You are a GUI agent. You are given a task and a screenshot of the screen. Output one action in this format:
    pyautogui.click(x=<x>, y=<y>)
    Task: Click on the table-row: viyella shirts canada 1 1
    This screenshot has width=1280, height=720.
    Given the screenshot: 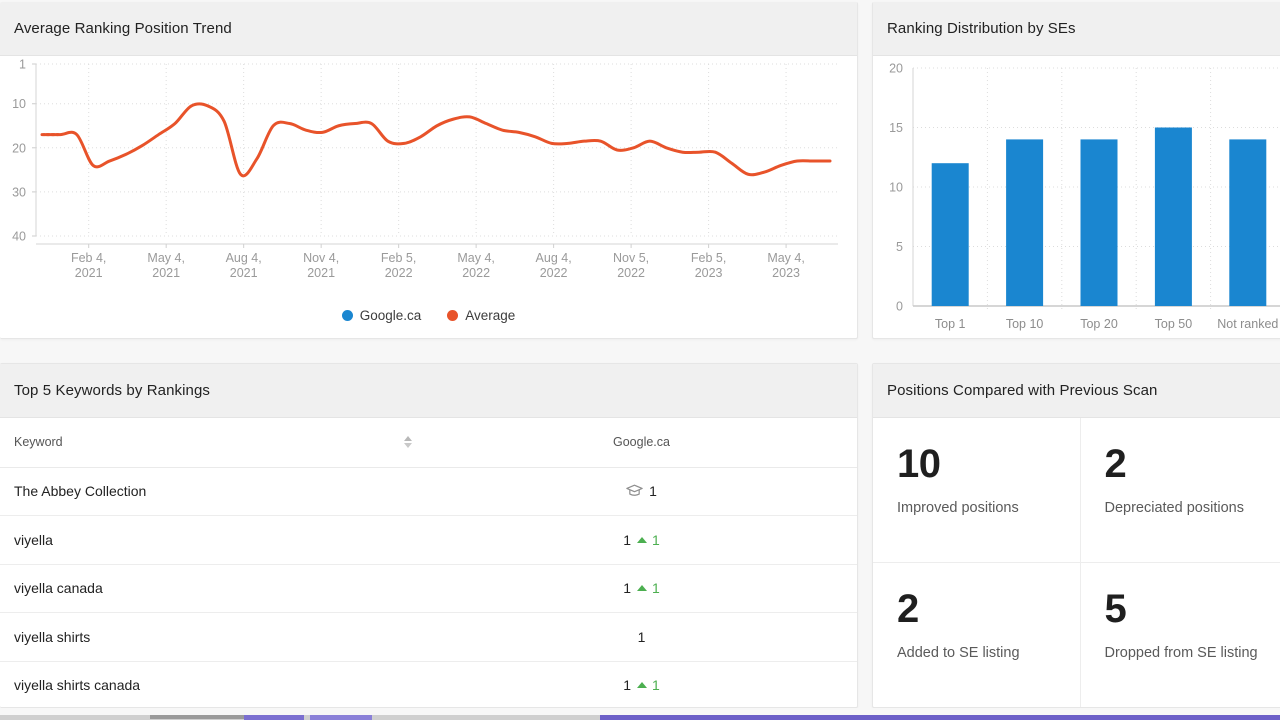 What is the action you would take?
    pyautogui.click(x=428, y=684)
    